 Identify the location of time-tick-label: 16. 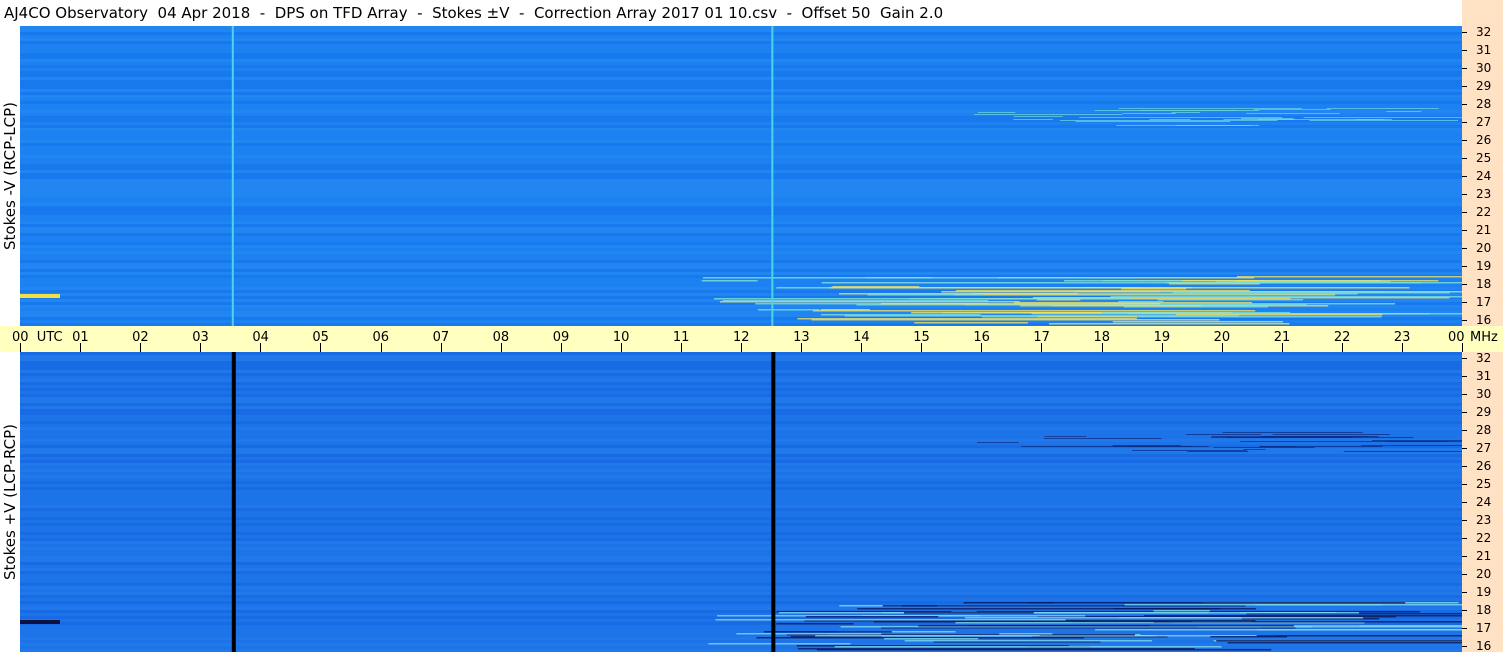
(981, 337).